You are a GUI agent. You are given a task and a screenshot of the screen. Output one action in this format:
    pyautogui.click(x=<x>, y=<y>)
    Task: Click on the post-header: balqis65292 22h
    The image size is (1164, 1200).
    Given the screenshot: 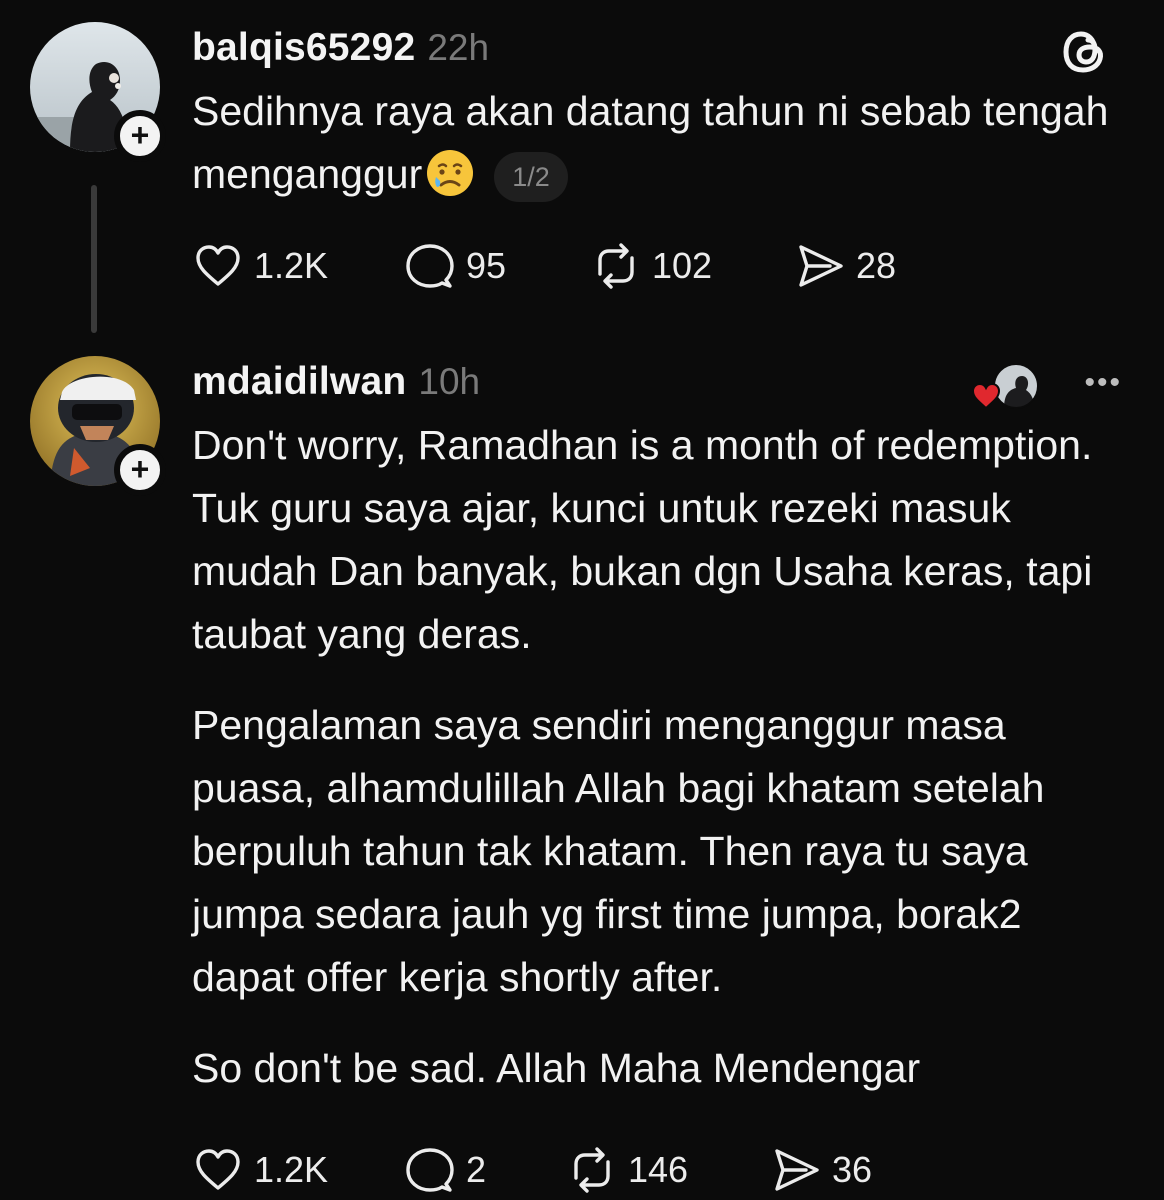 What is the action you would take?
    pyautogui.click(x=660, y=48)
    